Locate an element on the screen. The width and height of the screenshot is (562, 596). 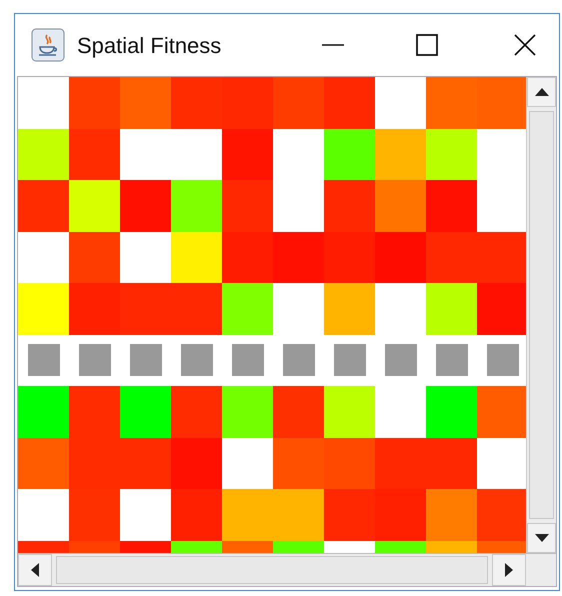
window-title: Spatial Fitness is located at coordinates (149, 46).